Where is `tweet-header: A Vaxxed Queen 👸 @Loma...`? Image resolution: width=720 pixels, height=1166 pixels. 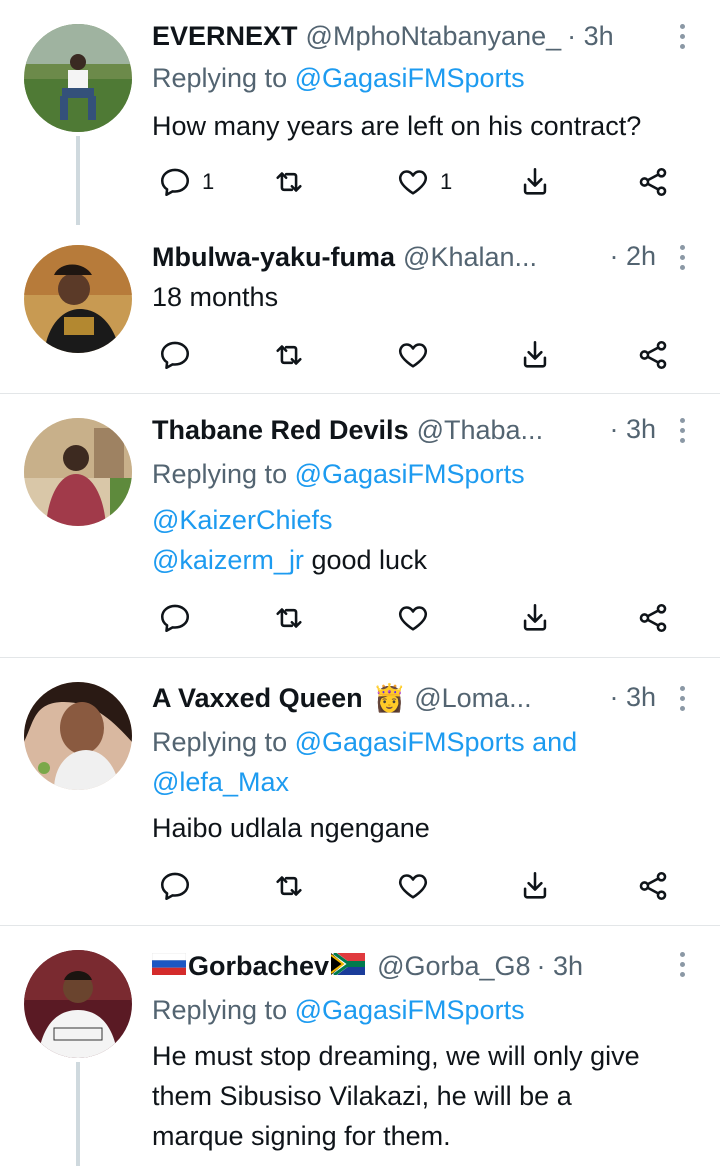
tweet-header: A Vaxxed Queen 👸 @Loma... is located at coordinates (416, 698).